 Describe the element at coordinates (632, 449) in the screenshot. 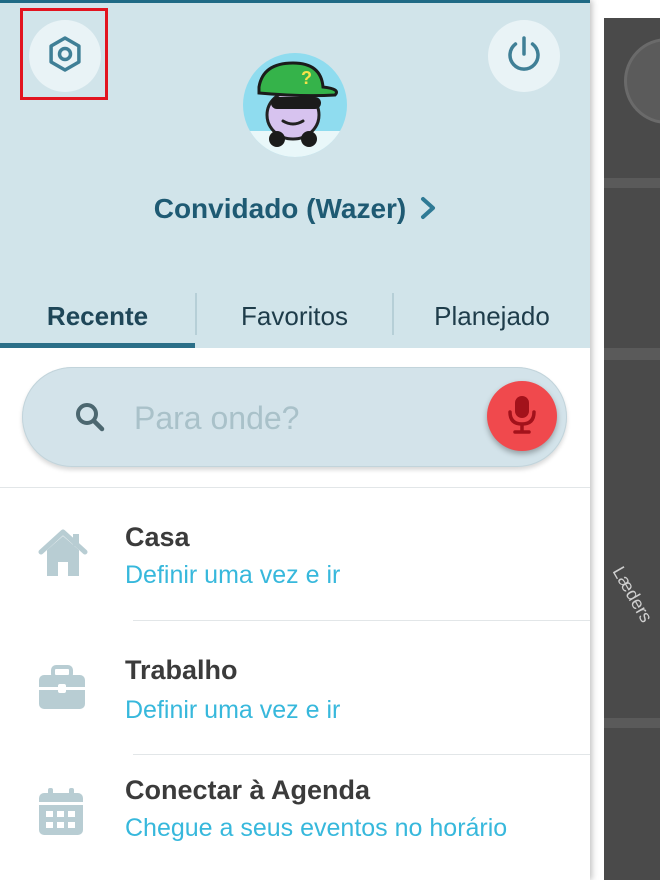

I see `map-canvas: Læders` at that location.